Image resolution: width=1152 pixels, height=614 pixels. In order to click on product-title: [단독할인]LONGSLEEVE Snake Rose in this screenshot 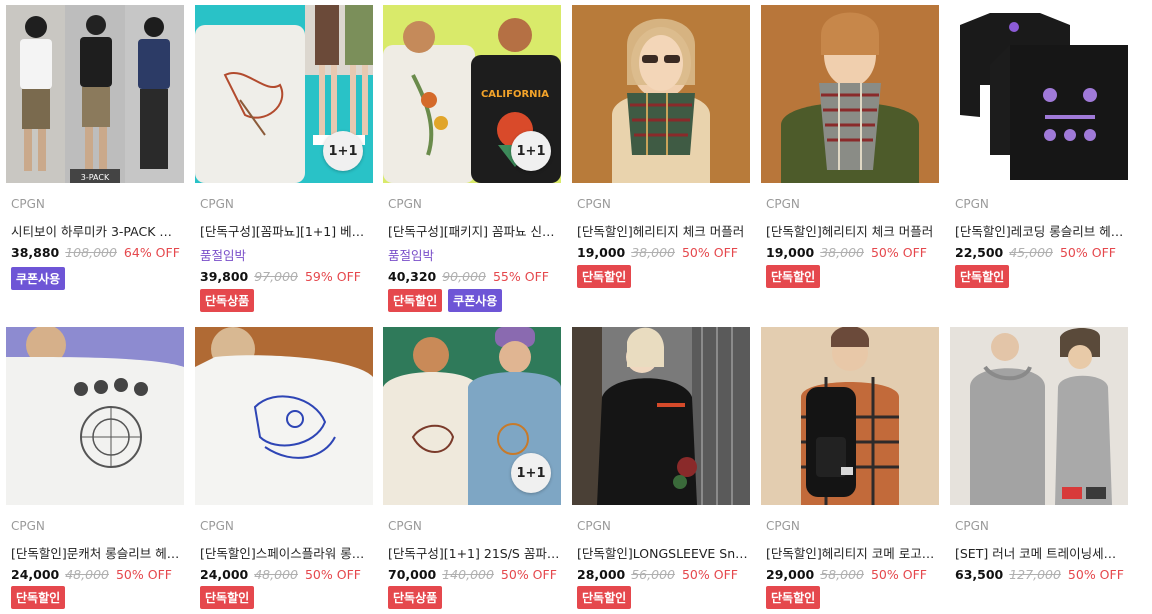, I will do `click(663, 552)`.